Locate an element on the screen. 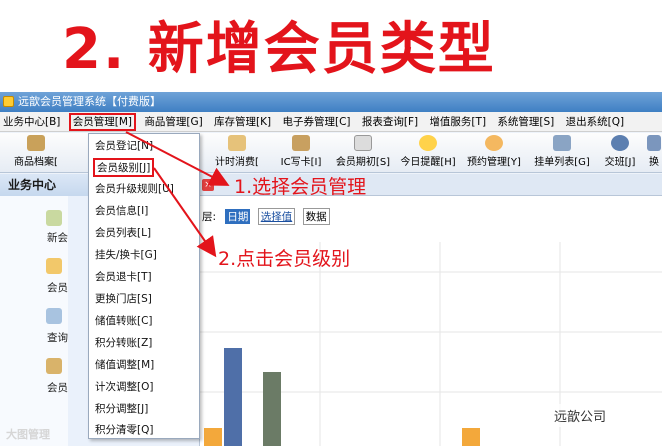  watermark-right: 远歆公司 is located at coordinates (580, 415).